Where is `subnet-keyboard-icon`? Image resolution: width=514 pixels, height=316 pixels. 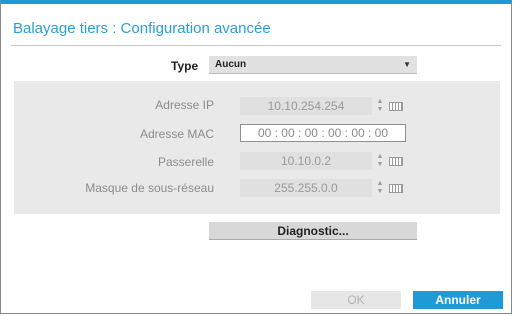 subnet-keyboard-icon is located at coordinates (396, 188).